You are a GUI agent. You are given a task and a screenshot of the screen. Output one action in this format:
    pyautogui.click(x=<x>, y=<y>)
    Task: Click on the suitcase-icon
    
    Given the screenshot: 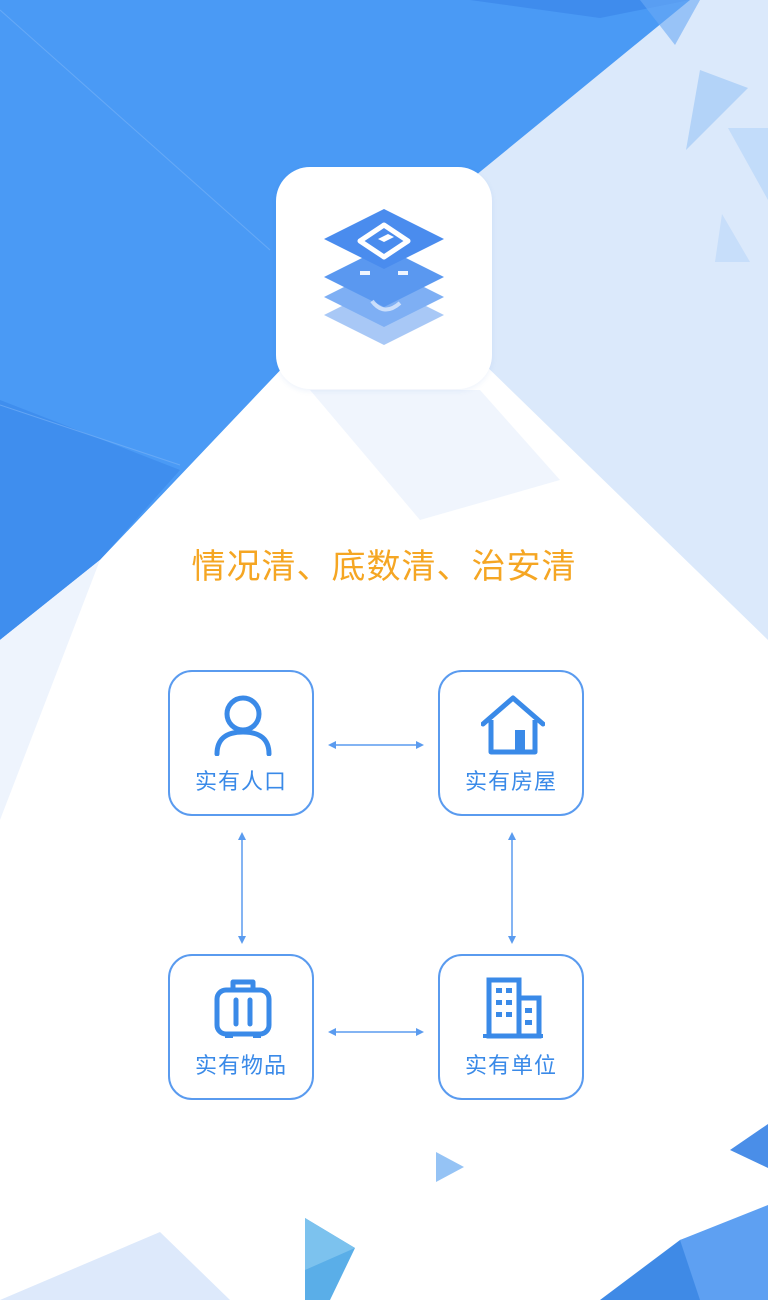 What is the action you would take?
    pyautogui.click(x=243, y=1008)
    